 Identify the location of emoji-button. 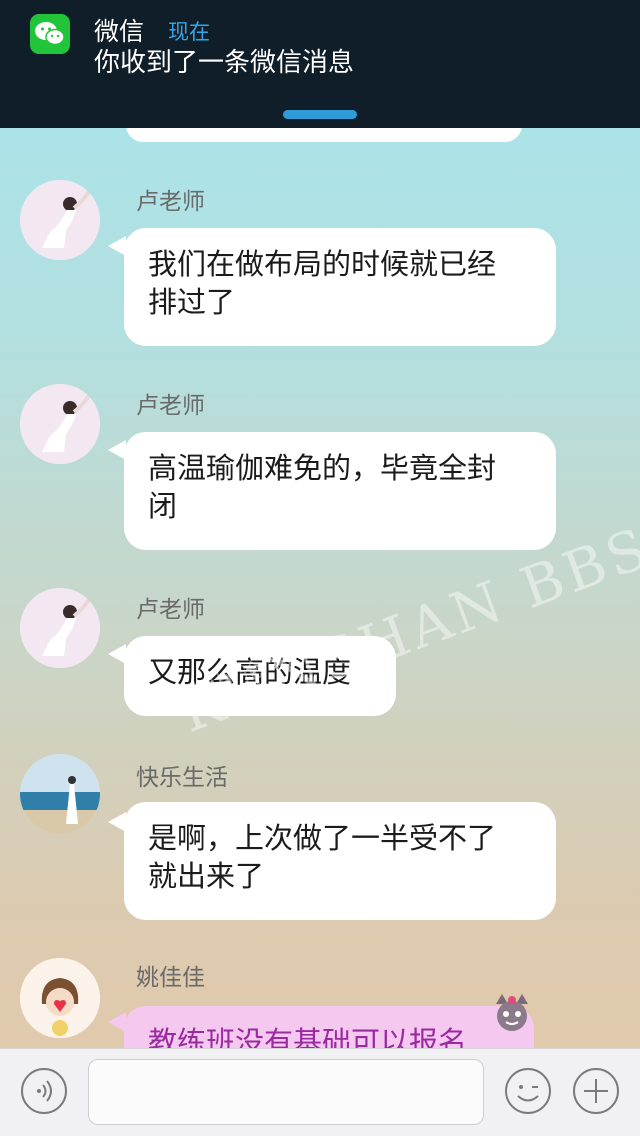
(528, 1091).